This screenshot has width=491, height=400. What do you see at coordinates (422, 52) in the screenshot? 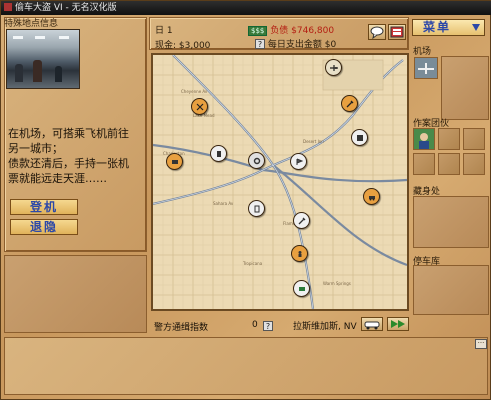
I see `airport-label: 机场` at bounding box center [422, 52].